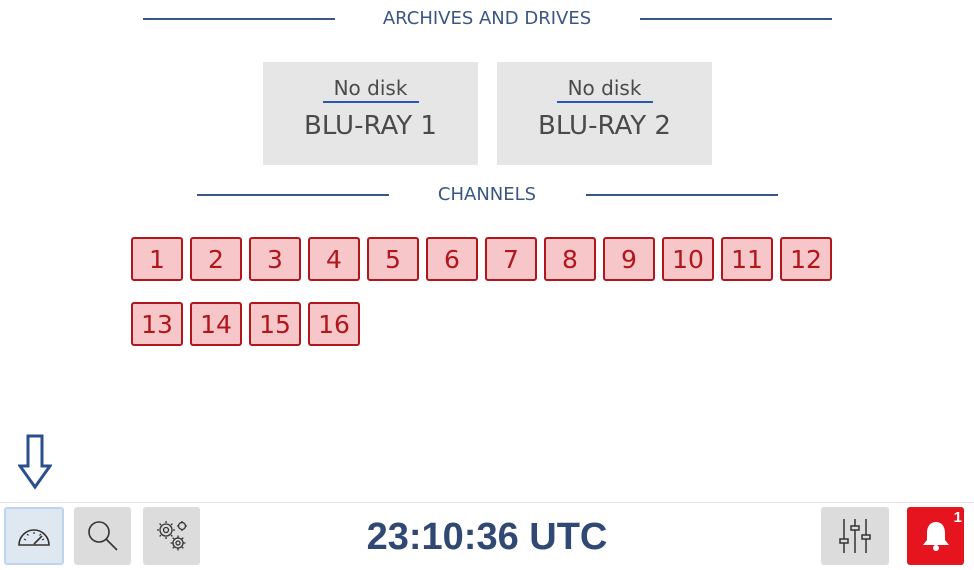  What do you see at coordinates (570, 259) in the screenshot?
I see `channel-button: 8` at bounding box center [570, 259].